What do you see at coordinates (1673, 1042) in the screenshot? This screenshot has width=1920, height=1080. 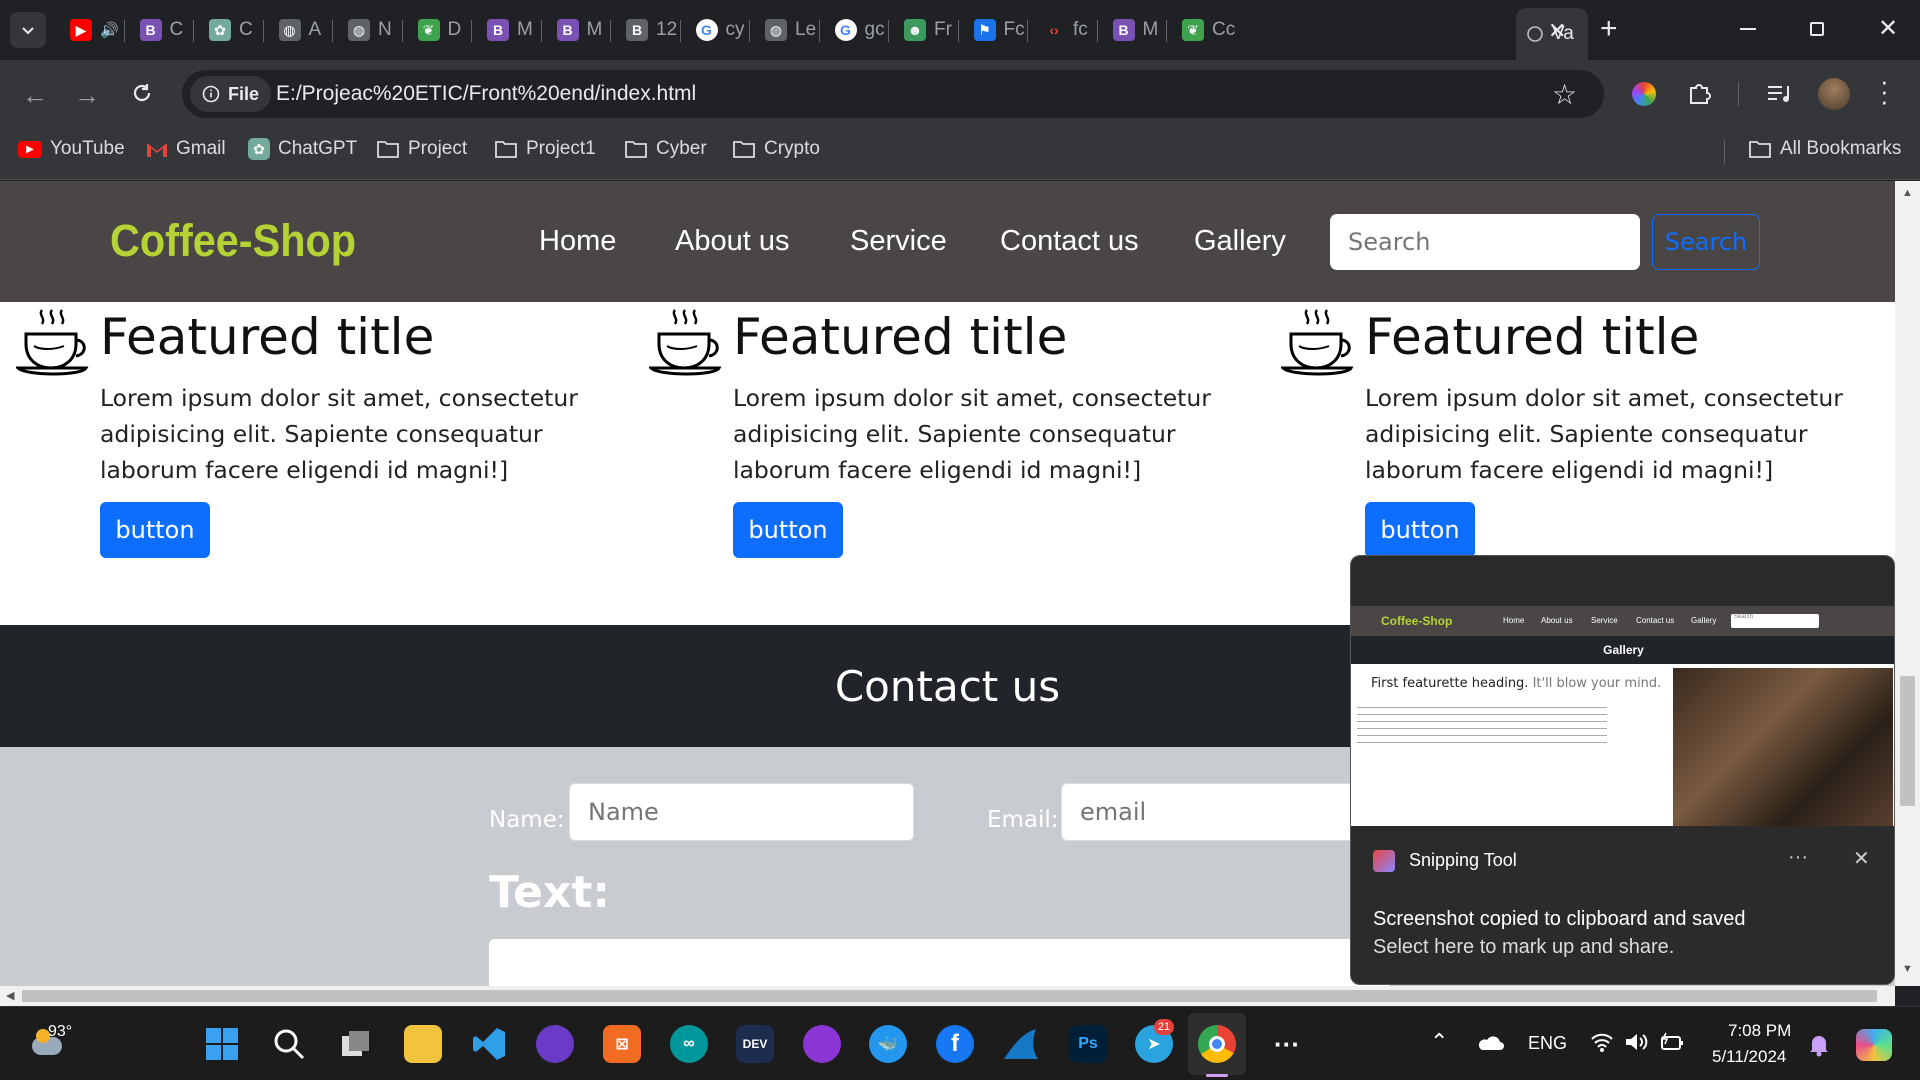 I see `battery-charging-icon` at bounding box center [1673, 1042].